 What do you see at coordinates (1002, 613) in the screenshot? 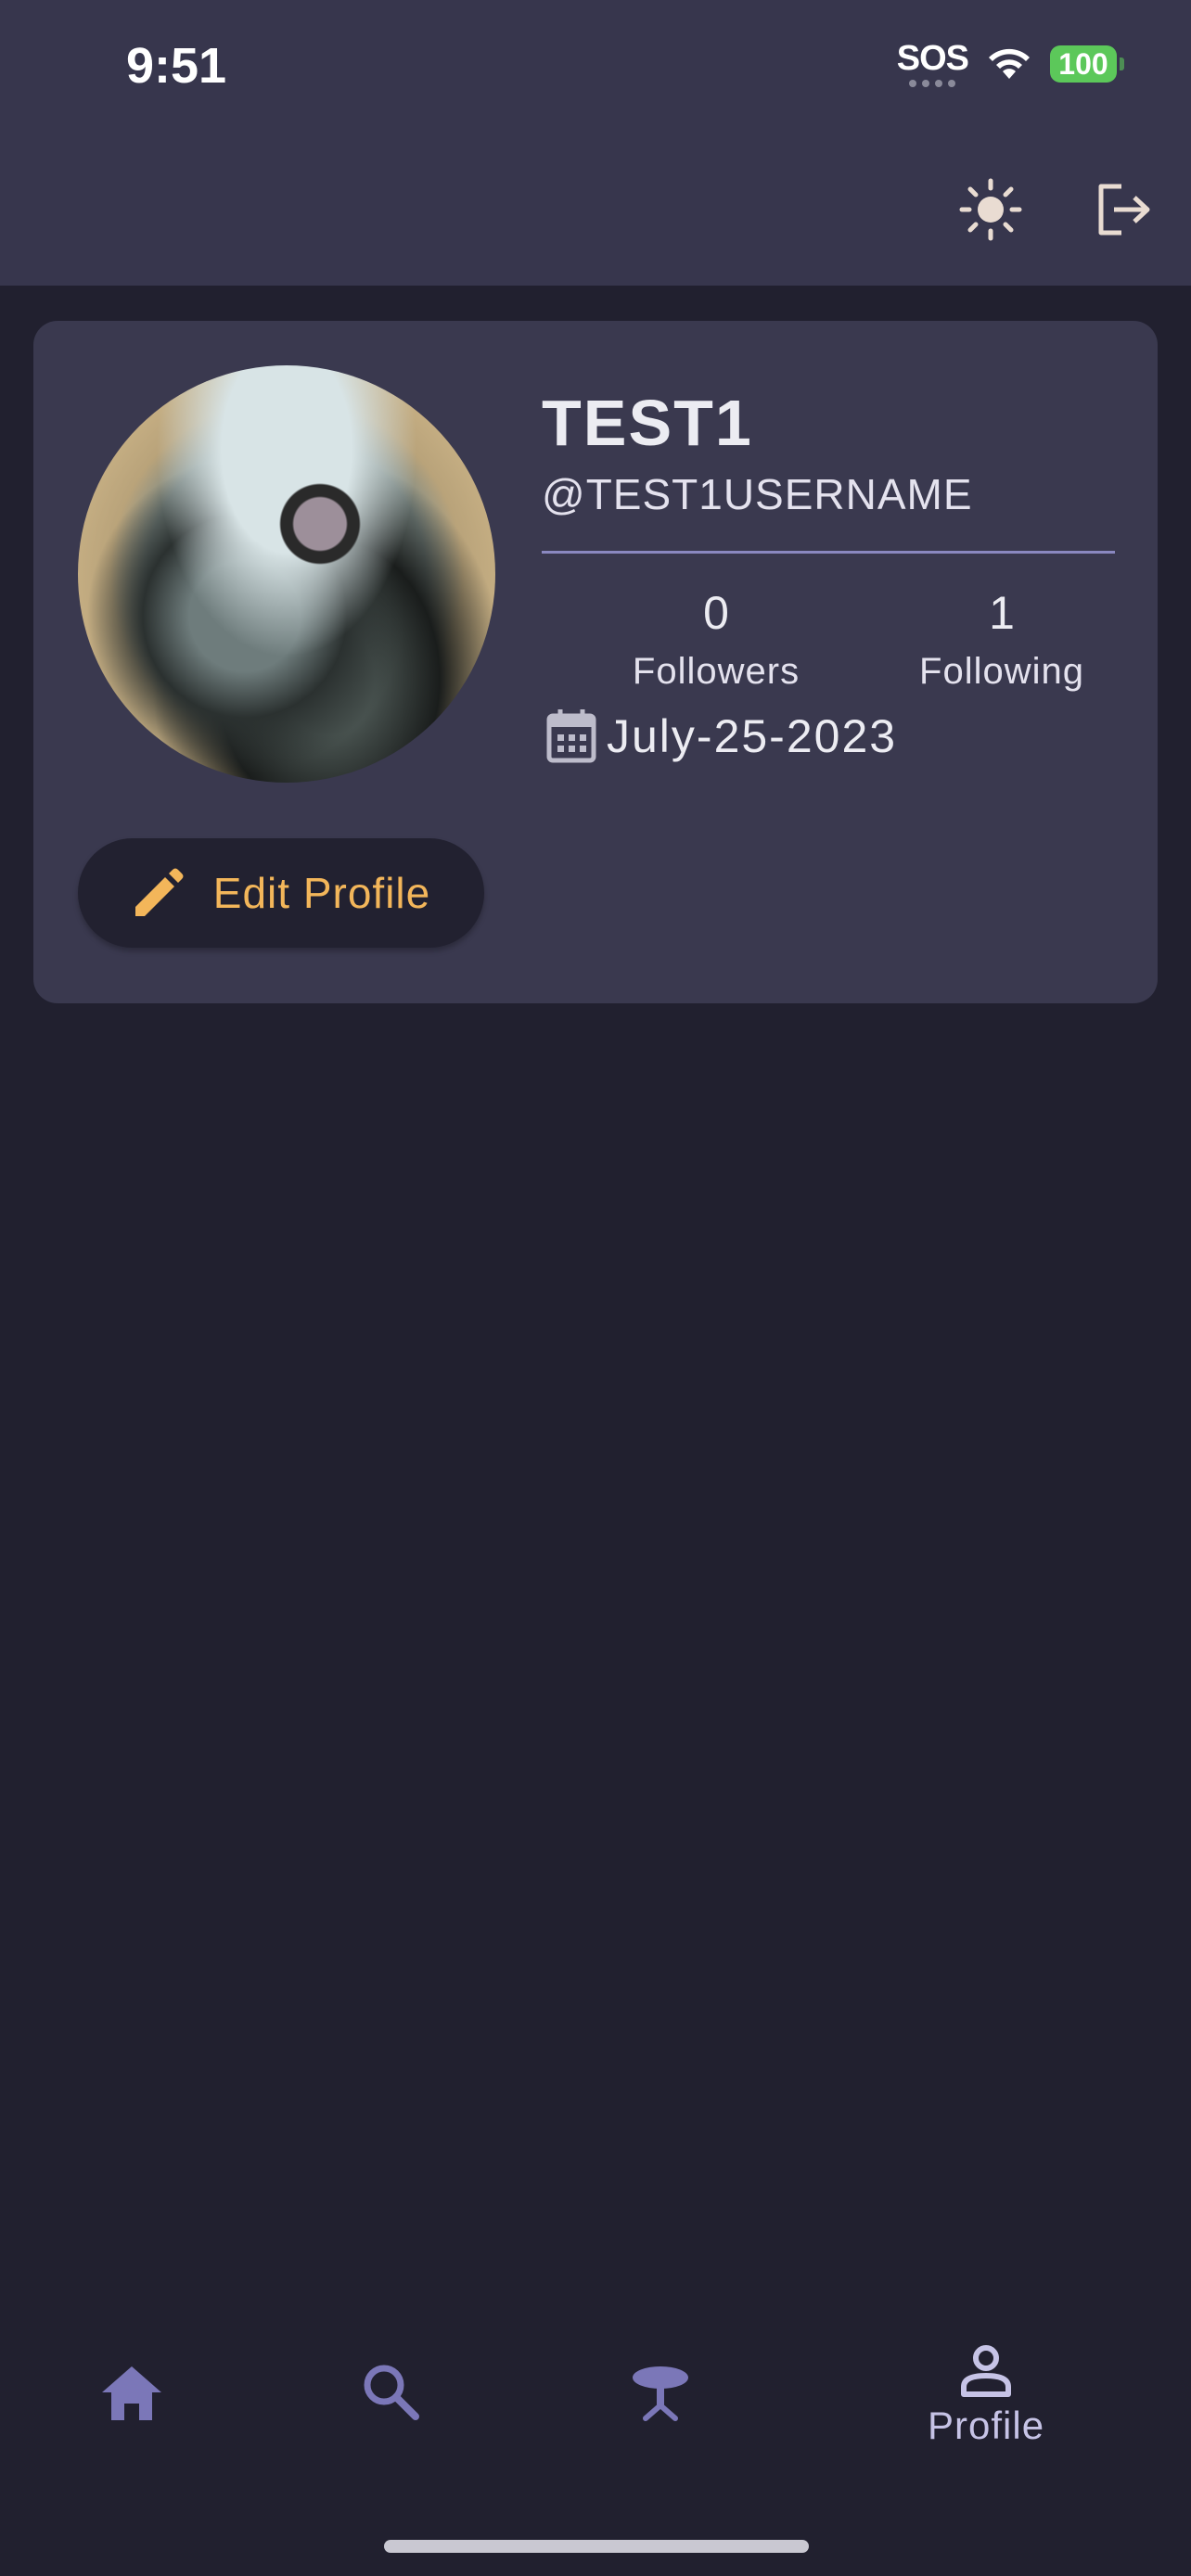
I see `following-count: 1` at bounding box center [1002, 613].